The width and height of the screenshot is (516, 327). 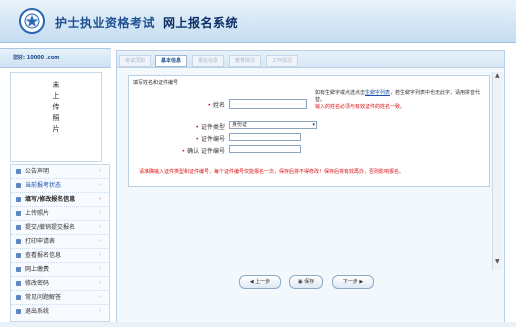 I want to click on tab-exam-notice: 考试须知, so click(x=135, y=61).